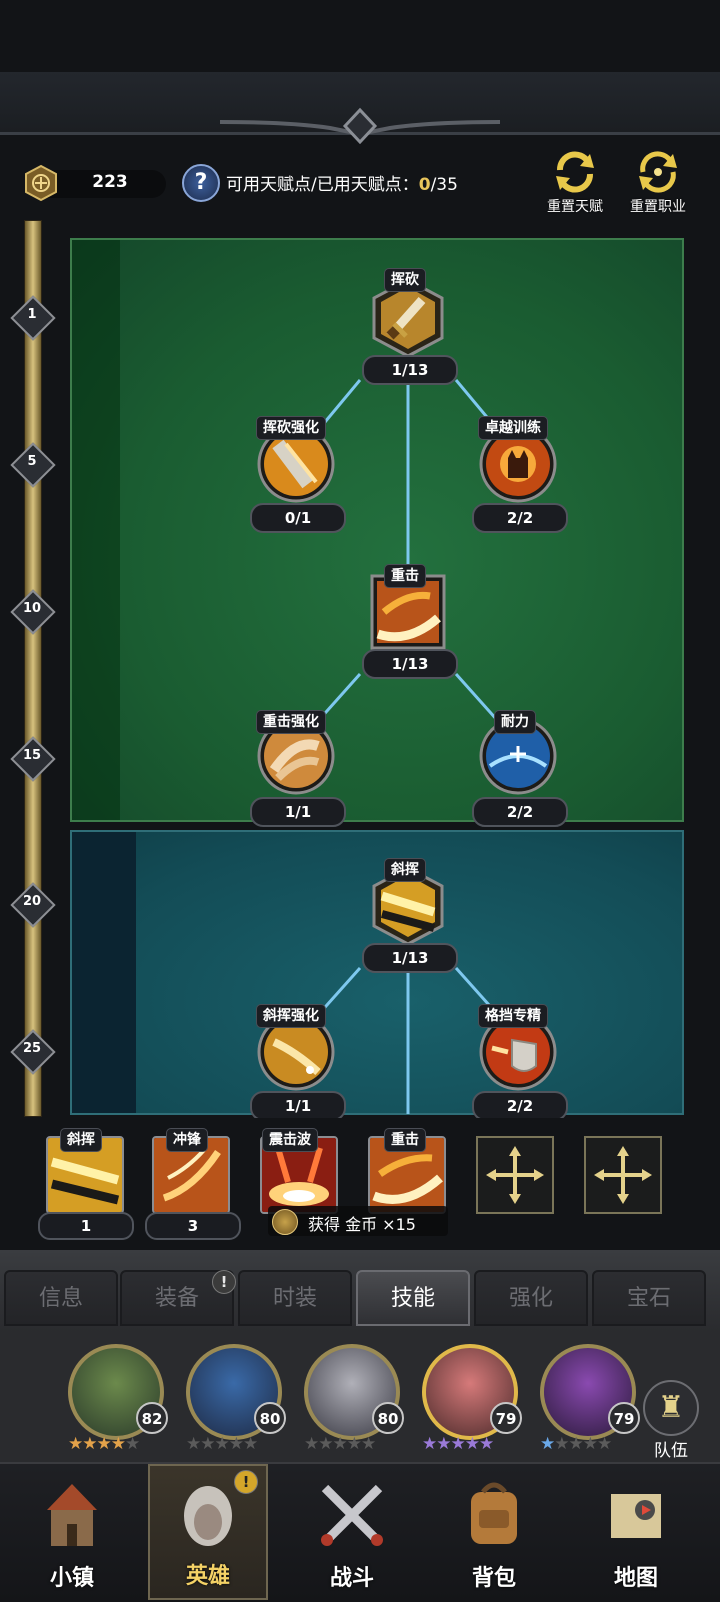 This screenshot has height=1602, width=720. What do you see at coordinates (362, 1224) in the screenshot?
I see `toast-text: 获得 金币 ×15` at bounding box center [362, 1224].